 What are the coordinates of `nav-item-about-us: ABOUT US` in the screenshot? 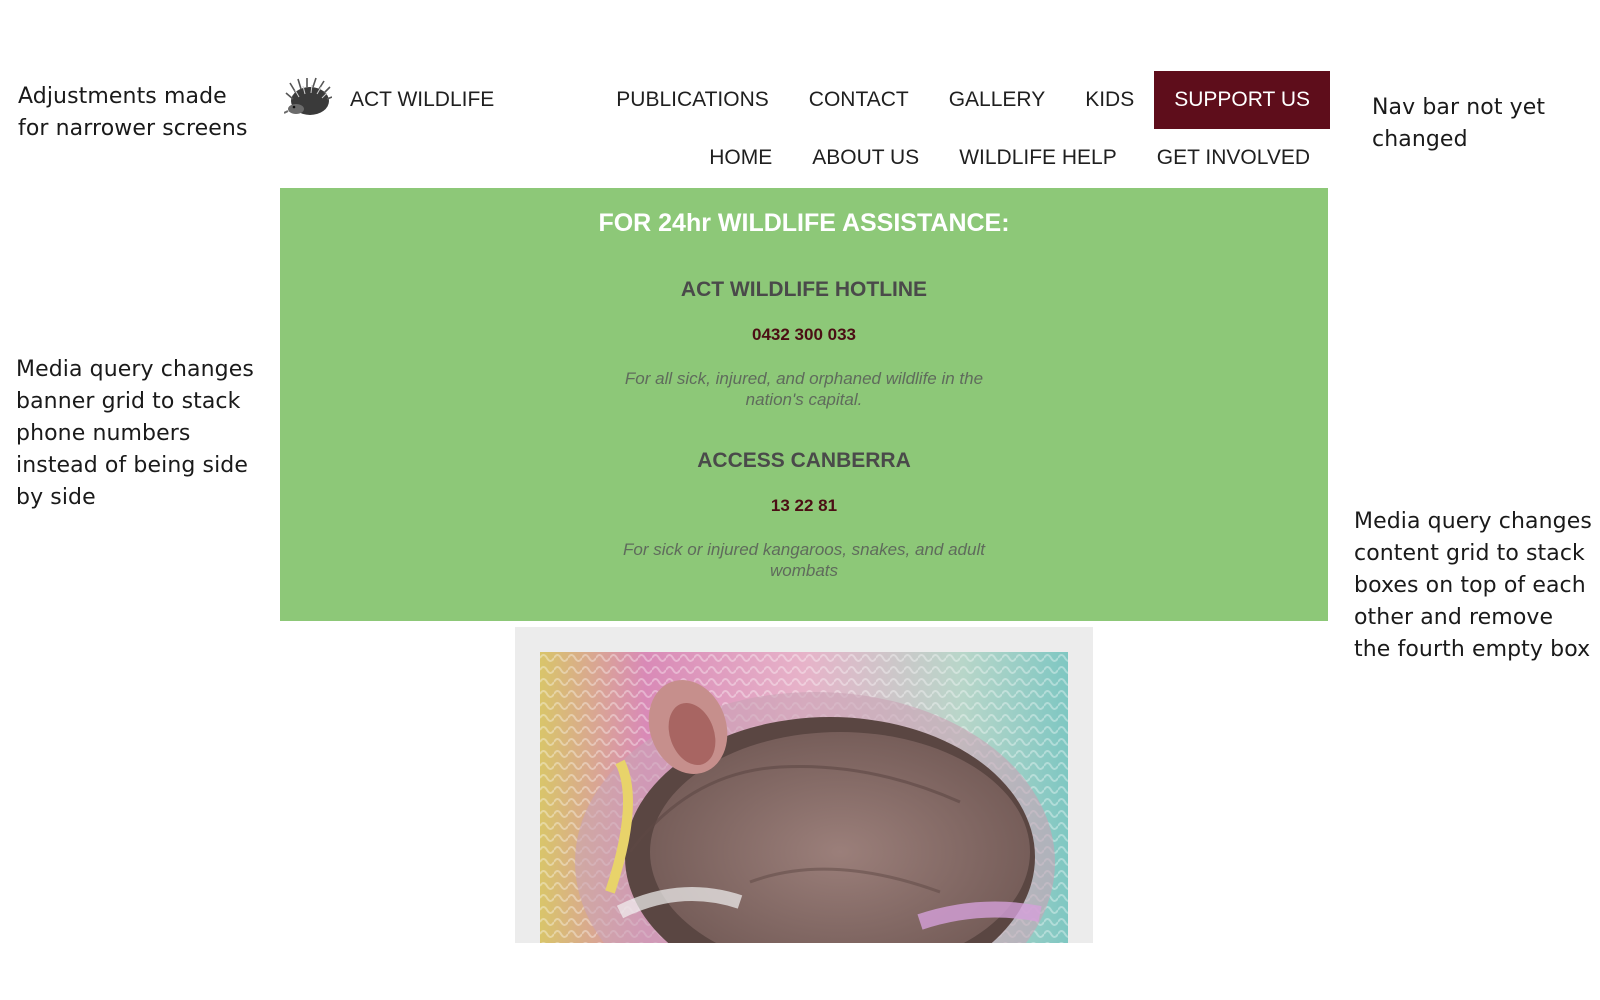 It's located at (865, 158).